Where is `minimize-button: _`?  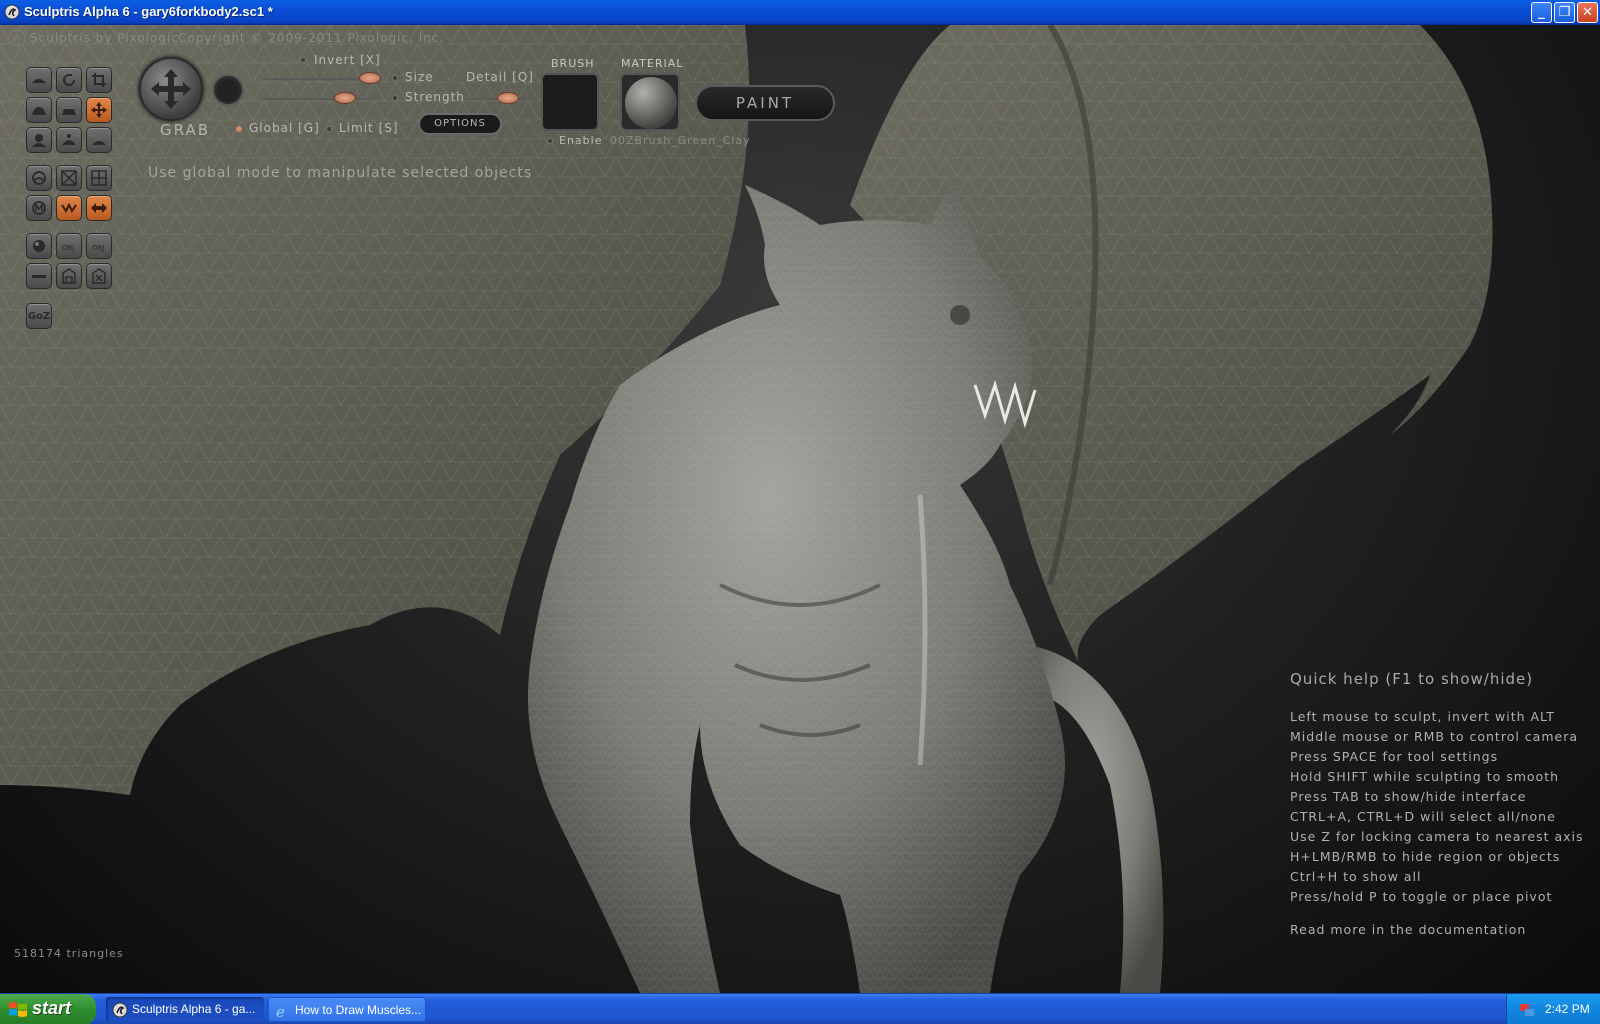
minimize-button: _ is located at coordinates (1541, 12).